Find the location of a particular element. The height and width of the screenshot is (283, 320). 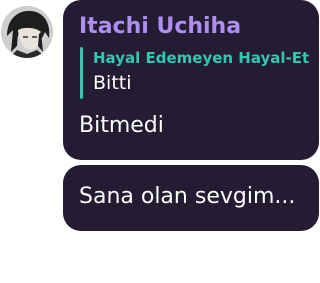

reply-quote: Hayal Edemeyen Hayal-Et Bitti is located at coordinates (194, 73).